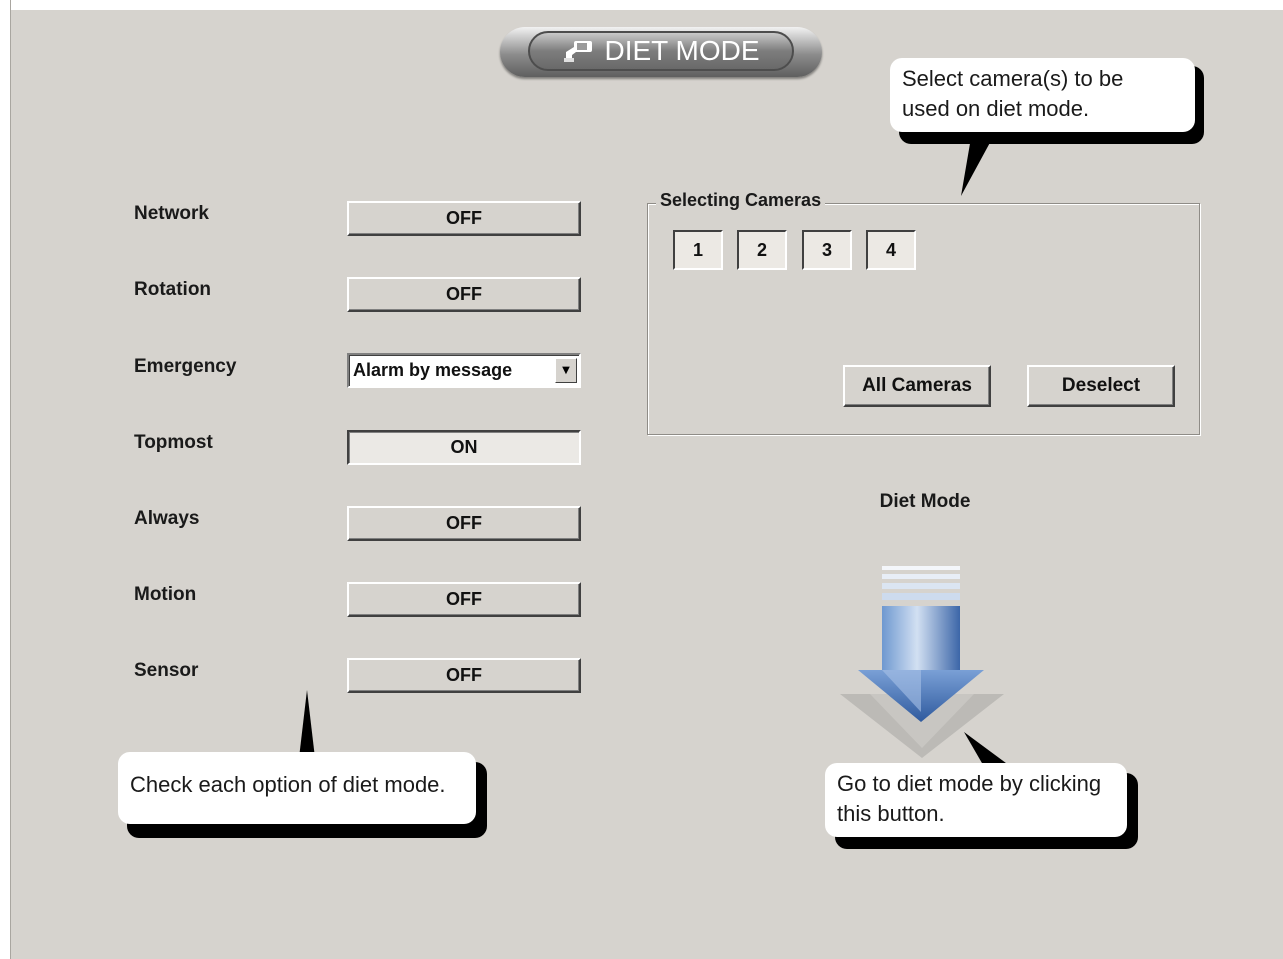 Image resolution: width=1283 pixels, height=959 pixels. Describe the element at coordinates (925, 501) in the screenshot. I see `diet-mode-label: Diet Mode` at that location.